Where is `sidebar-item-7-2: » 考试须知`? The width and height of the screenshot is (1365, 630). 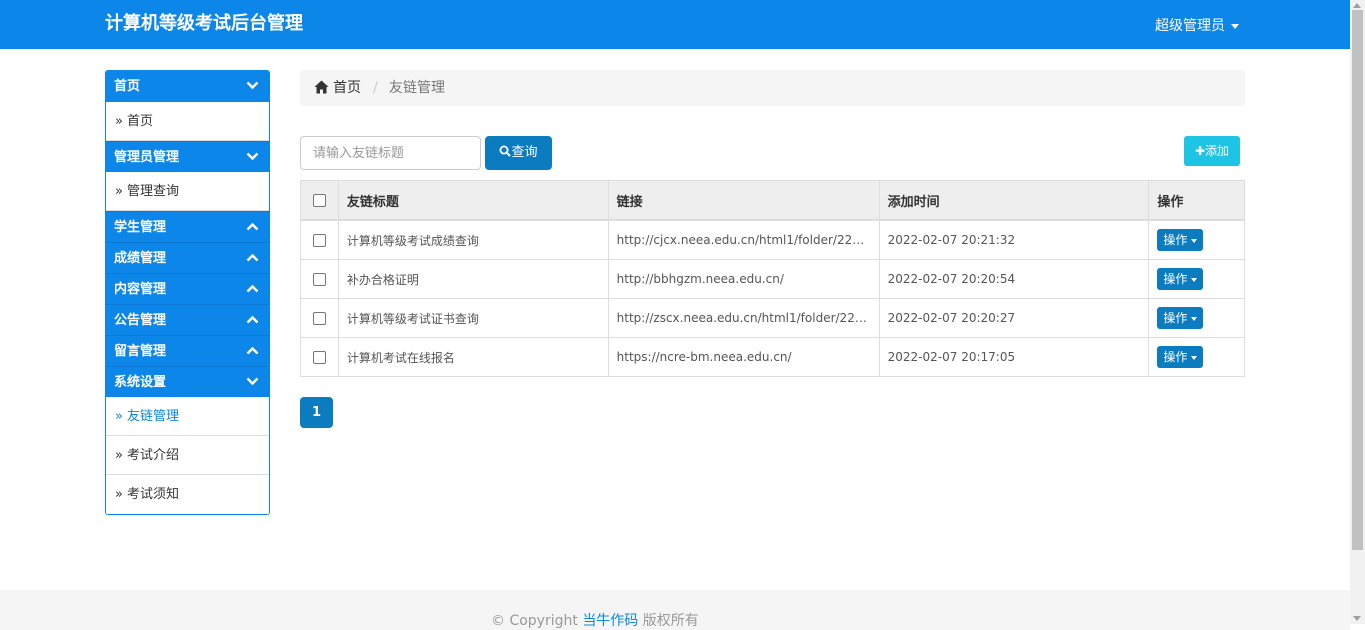
sidebar-item-7-2: » 考试须知 is located at coordinates (187, 494).